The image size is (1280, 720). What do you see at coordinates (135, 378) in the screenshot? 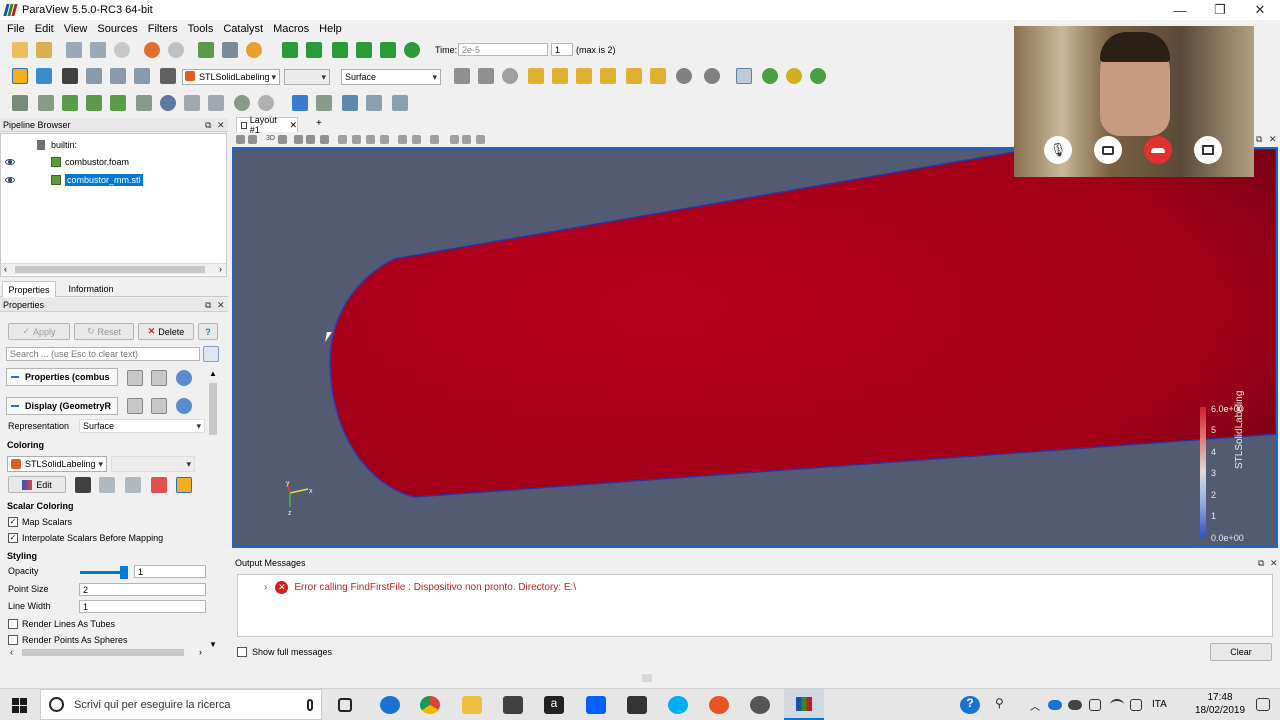
I see `copy-icon` at bounding box center [135, 378].